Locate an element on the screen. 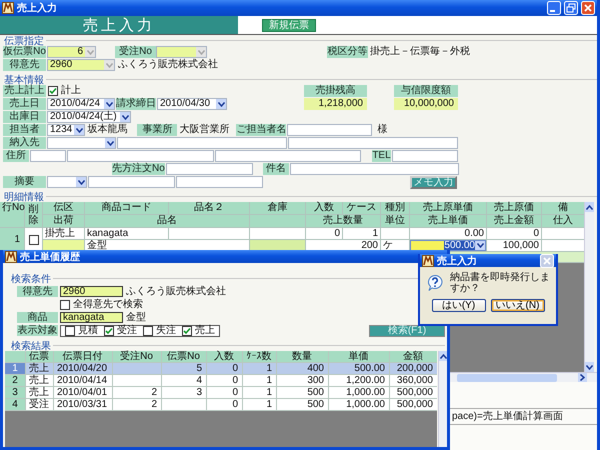 This screenshot has width=600, height=450. table-cell: 2 is located at coordinates (137, 404).